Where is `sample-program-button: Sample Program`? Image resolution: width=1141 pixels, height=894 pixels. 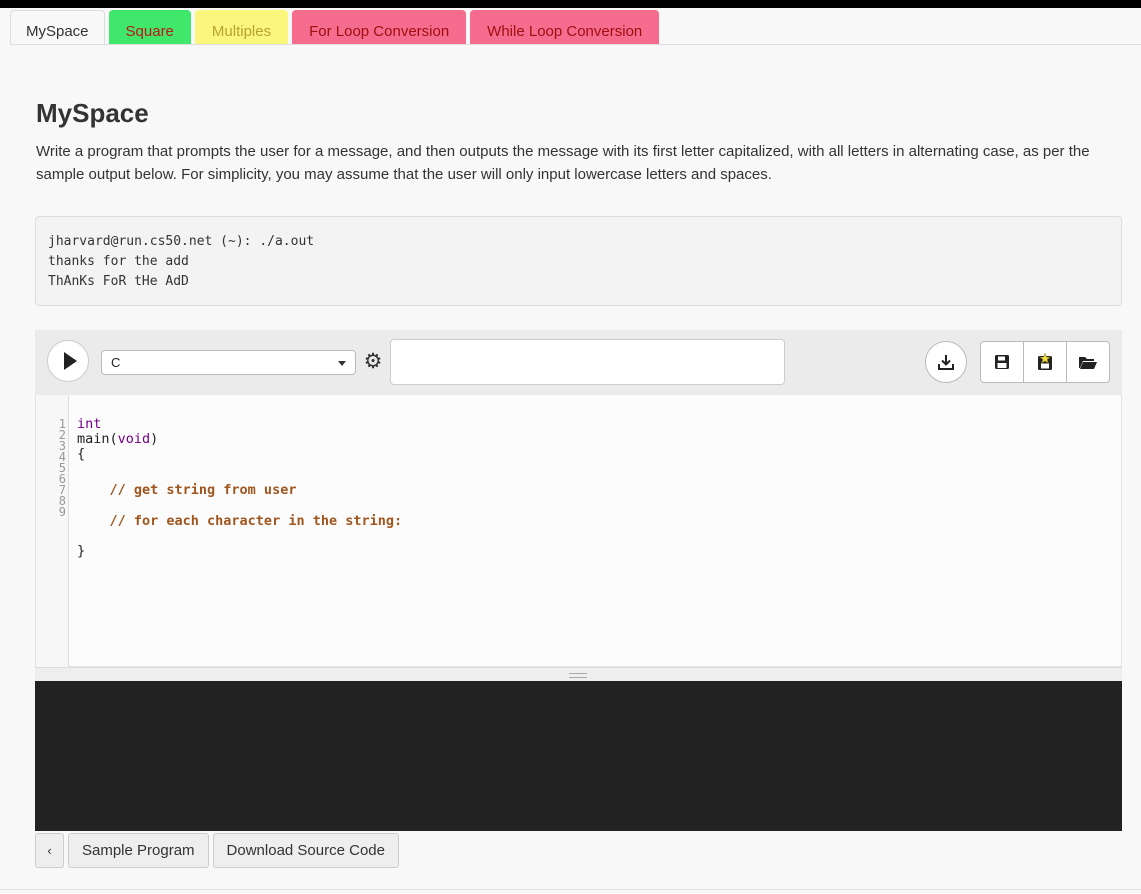 sample-program-button: Sample Program is located at coordinates (138, 850).